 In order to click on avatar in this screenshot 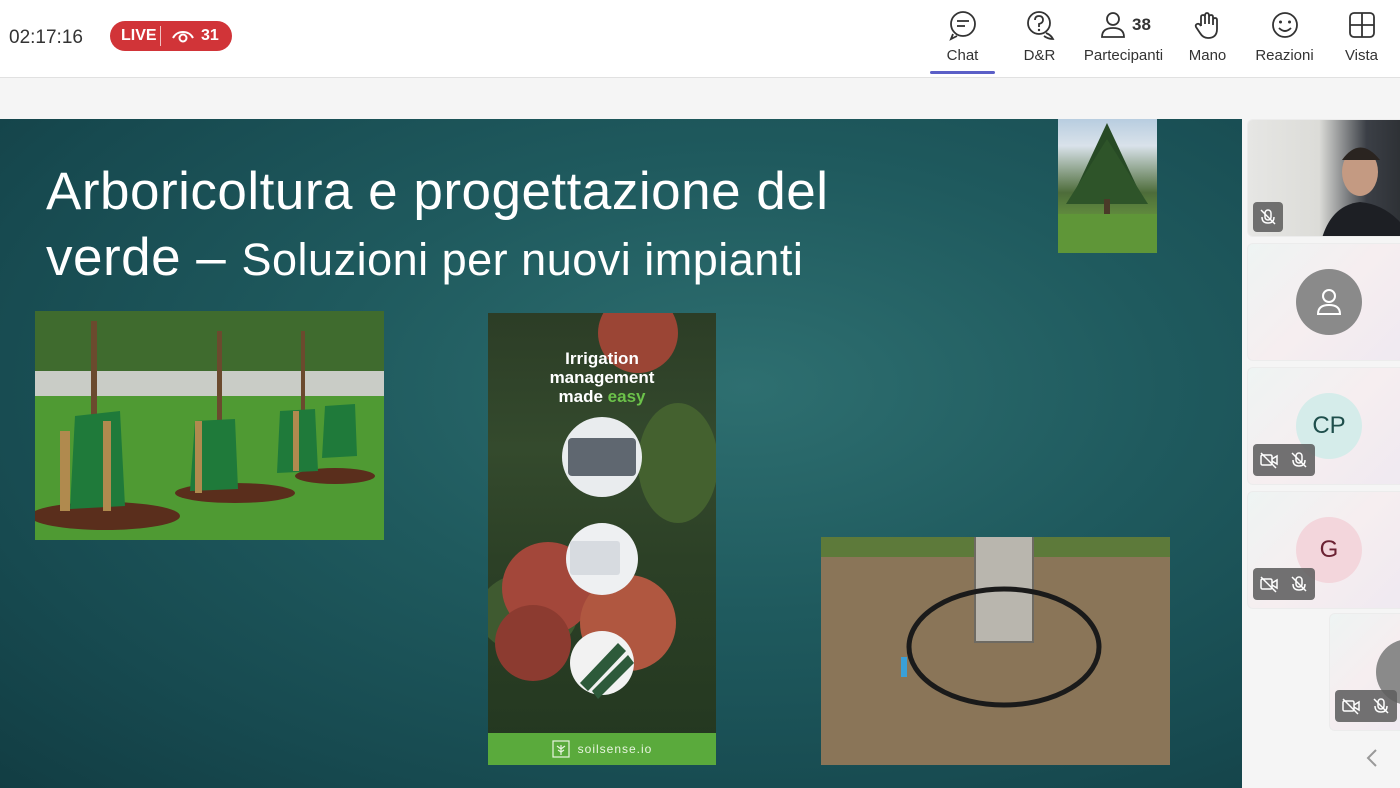, I will do `click(1329, 302)`.